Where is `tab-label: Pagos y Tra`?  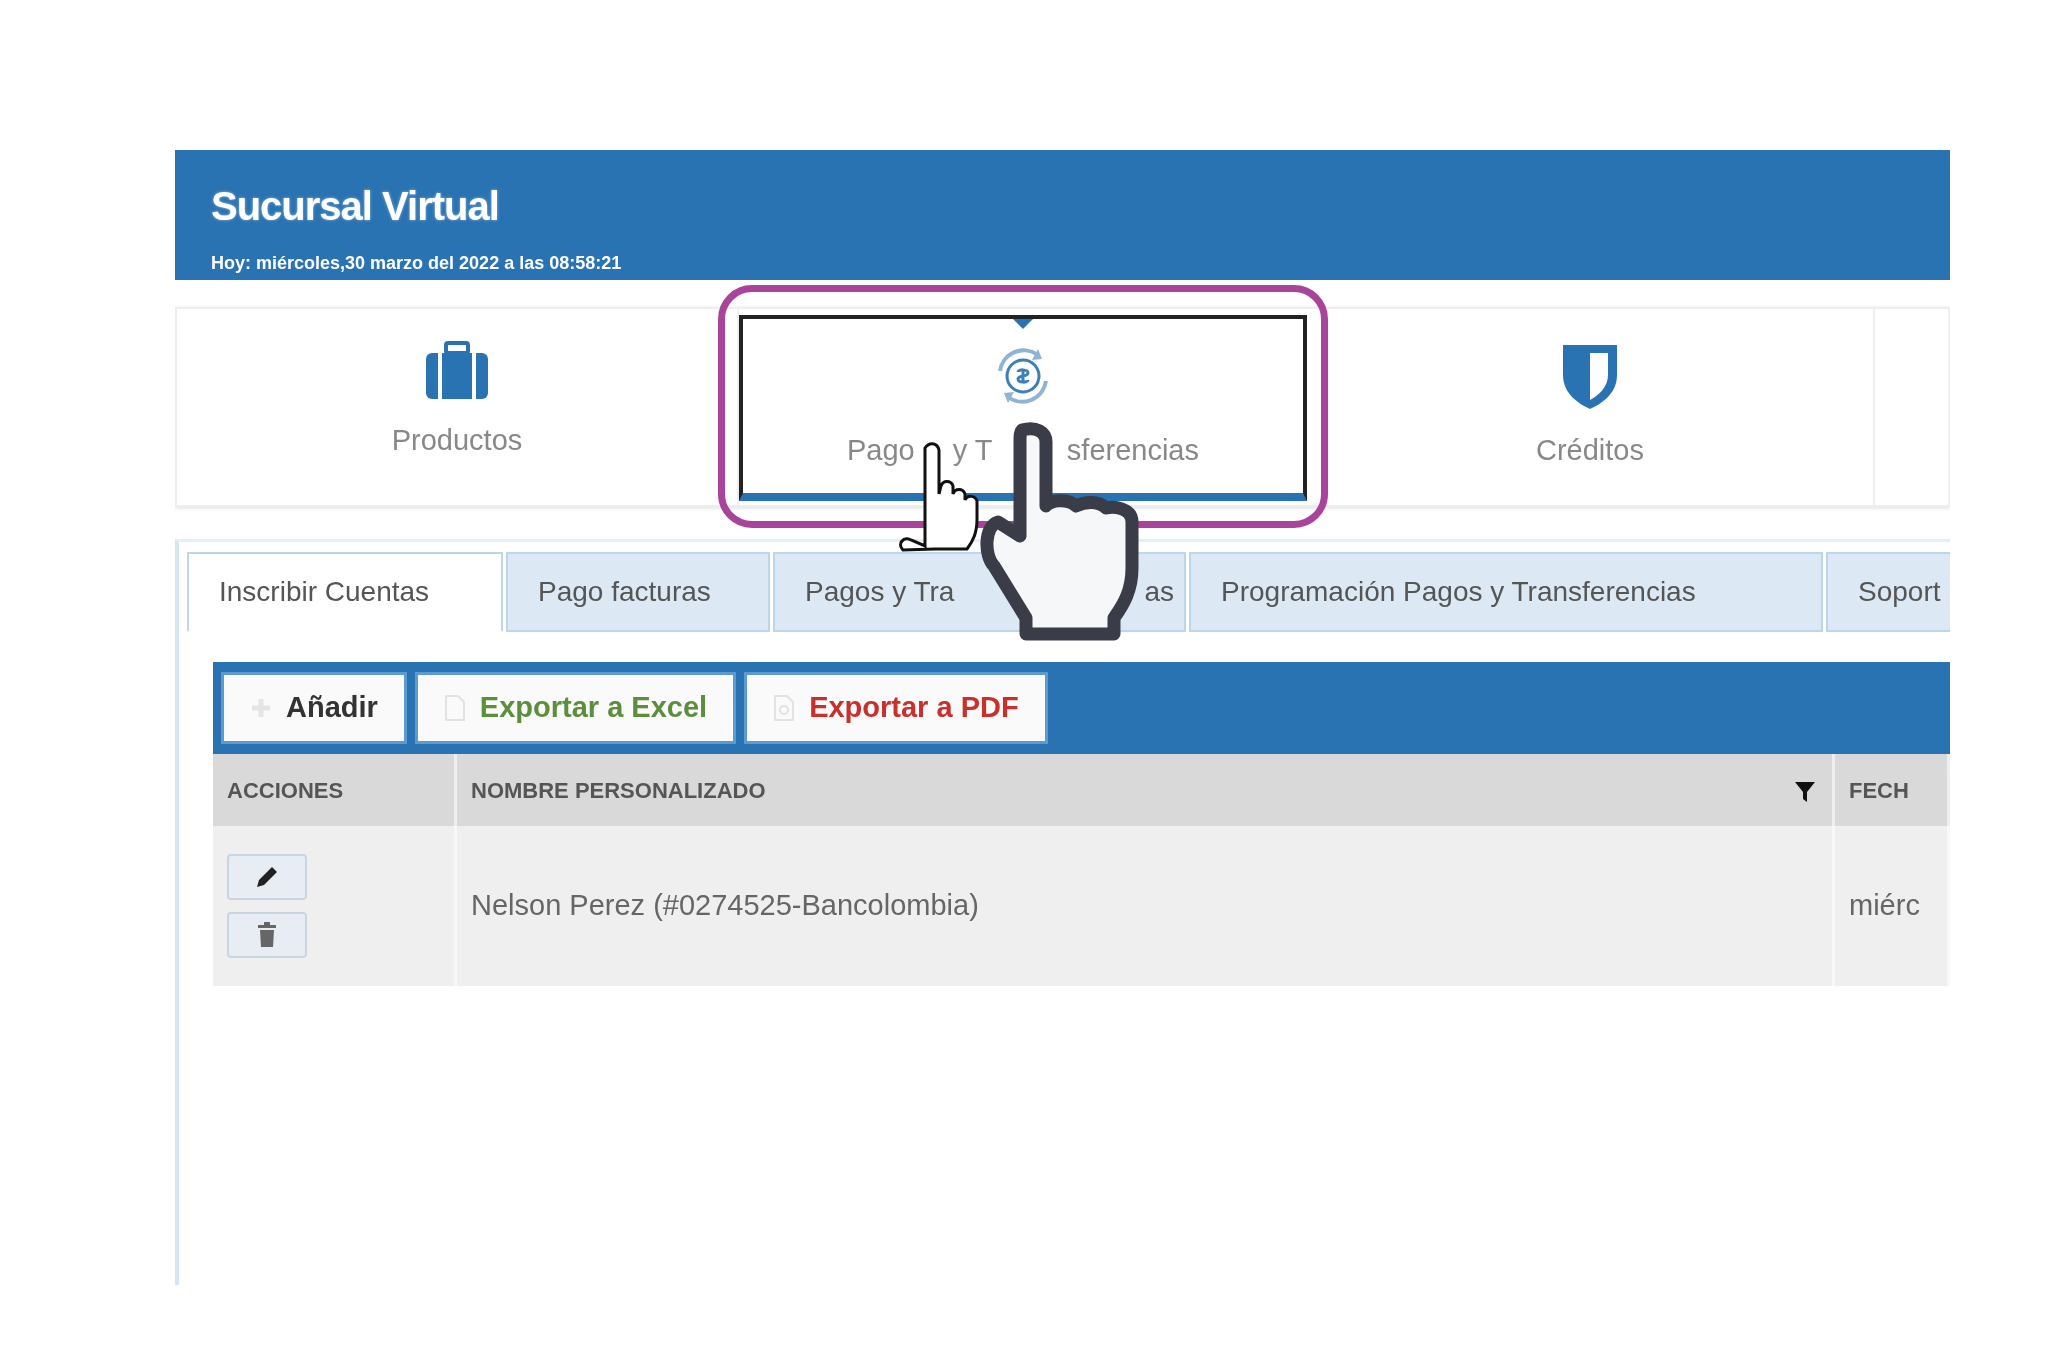 tab-label: Pagos y Tra is located at coordinates (880, 592).